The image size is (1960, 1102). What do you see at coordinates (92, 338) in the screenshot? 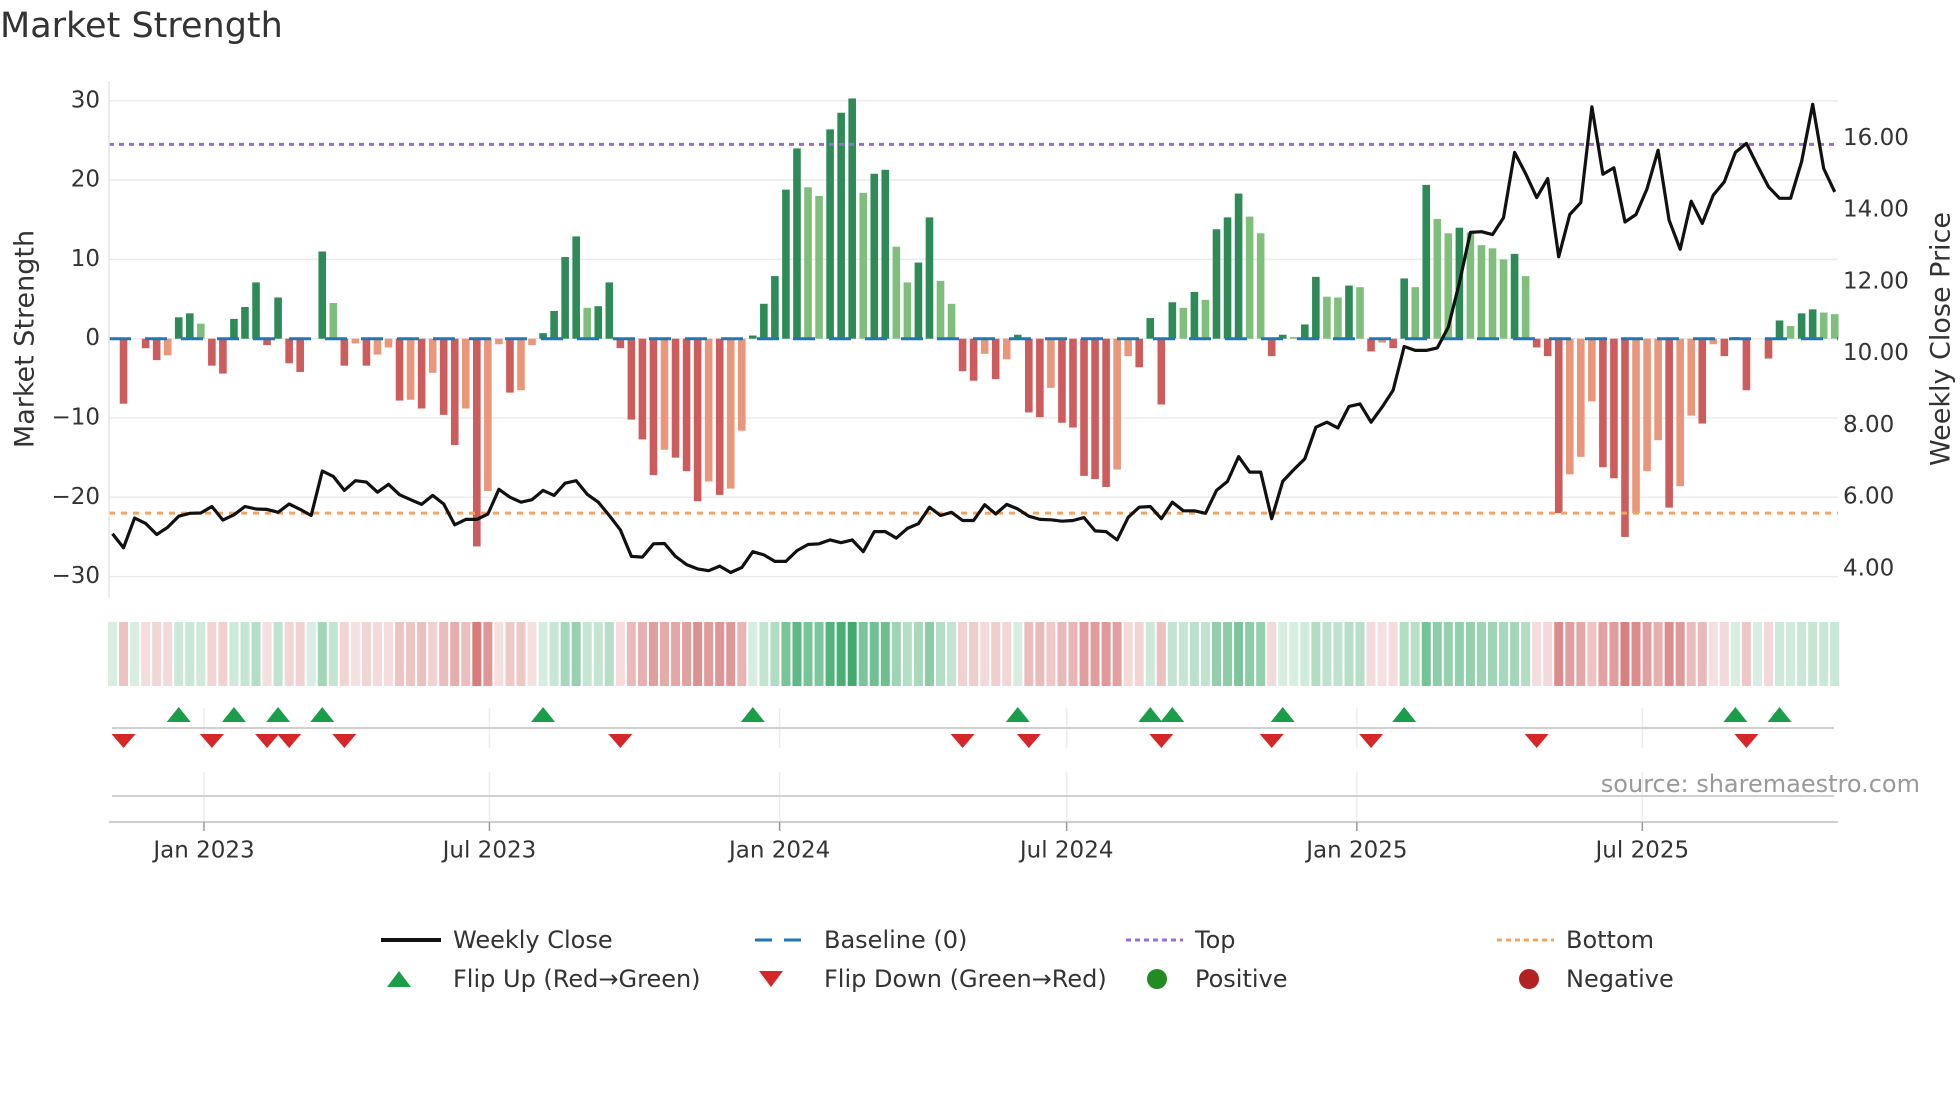
I see `y-tick-label: 0` at bounding box center [92, 338].